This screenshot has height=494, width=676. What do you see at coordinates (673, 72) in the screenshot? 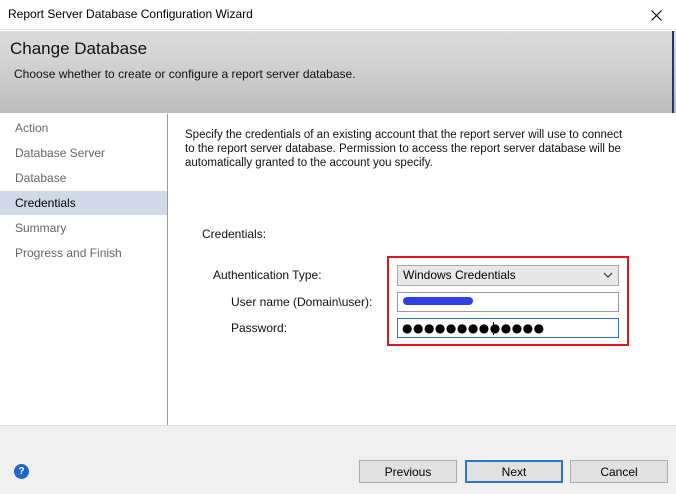
I see `header-edge` at bounding box center [673, 72].